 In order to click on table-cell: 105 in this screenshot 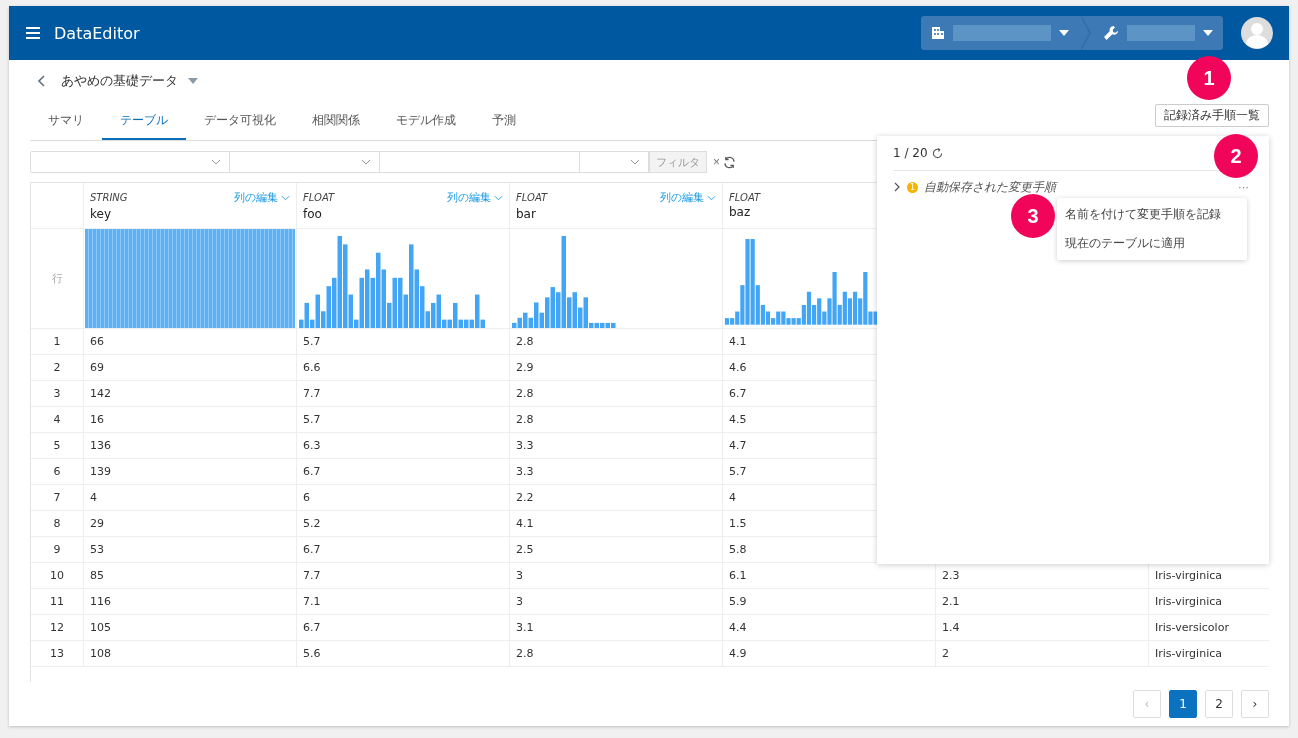, I will do `click(100, 627)`.